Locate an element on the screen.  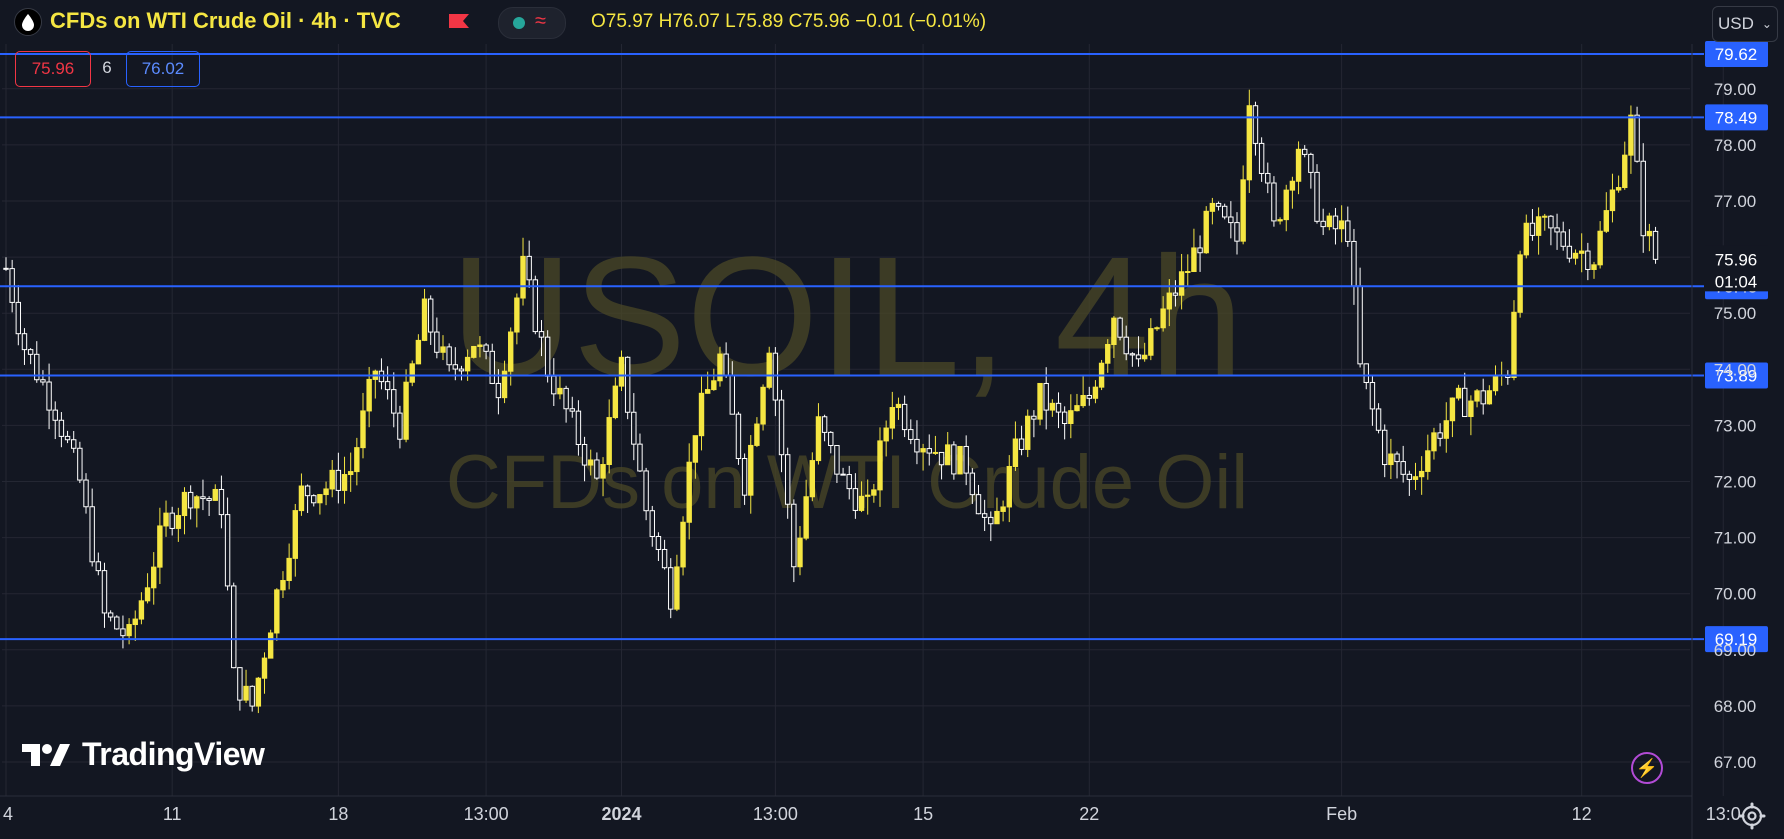
time-tick-label: 11 is located at coordinates (172, 814).